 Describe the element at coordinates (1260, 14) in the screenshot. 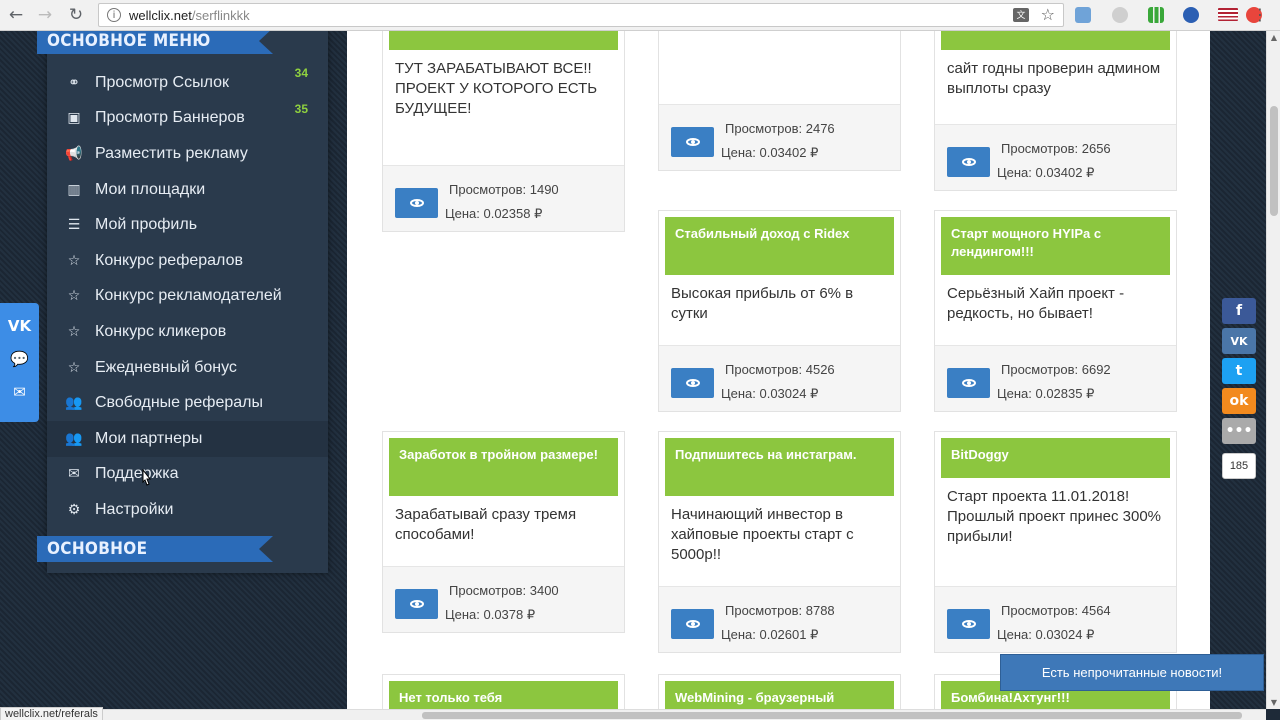

I see `browser-menu-icon: ⋮` at that location.